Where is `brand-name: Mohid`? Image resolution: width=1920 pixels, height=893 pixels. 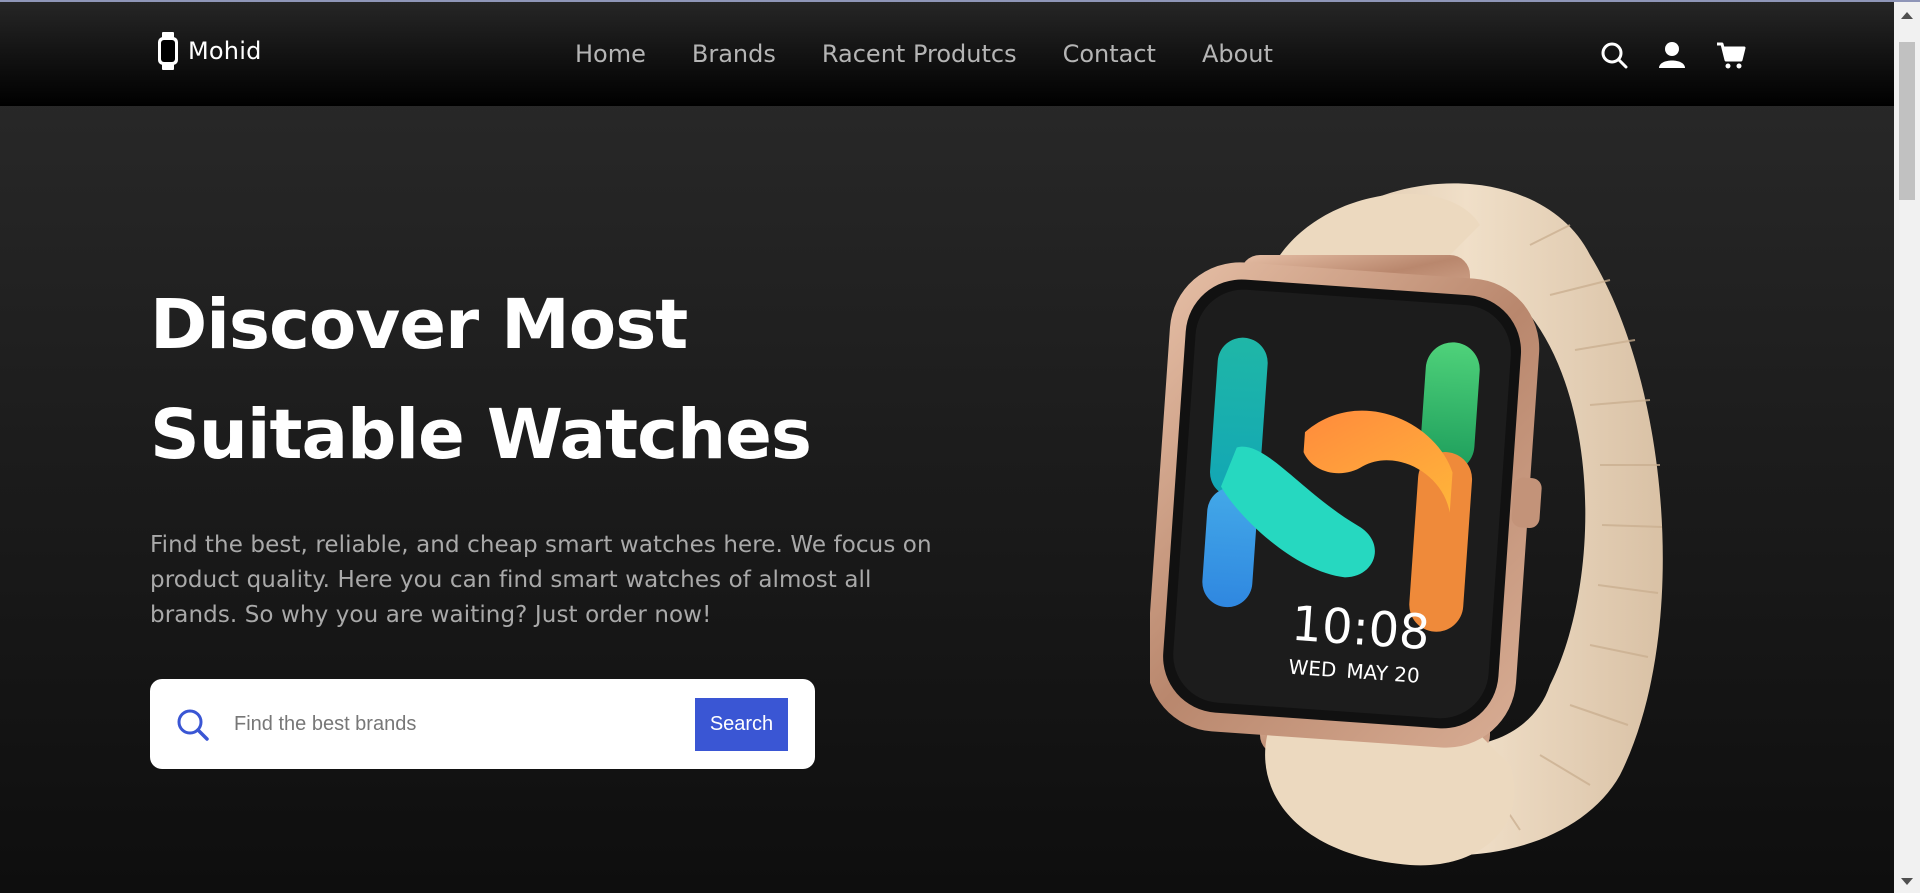 brand-name: Mohid is located at coordinates (225, 51).